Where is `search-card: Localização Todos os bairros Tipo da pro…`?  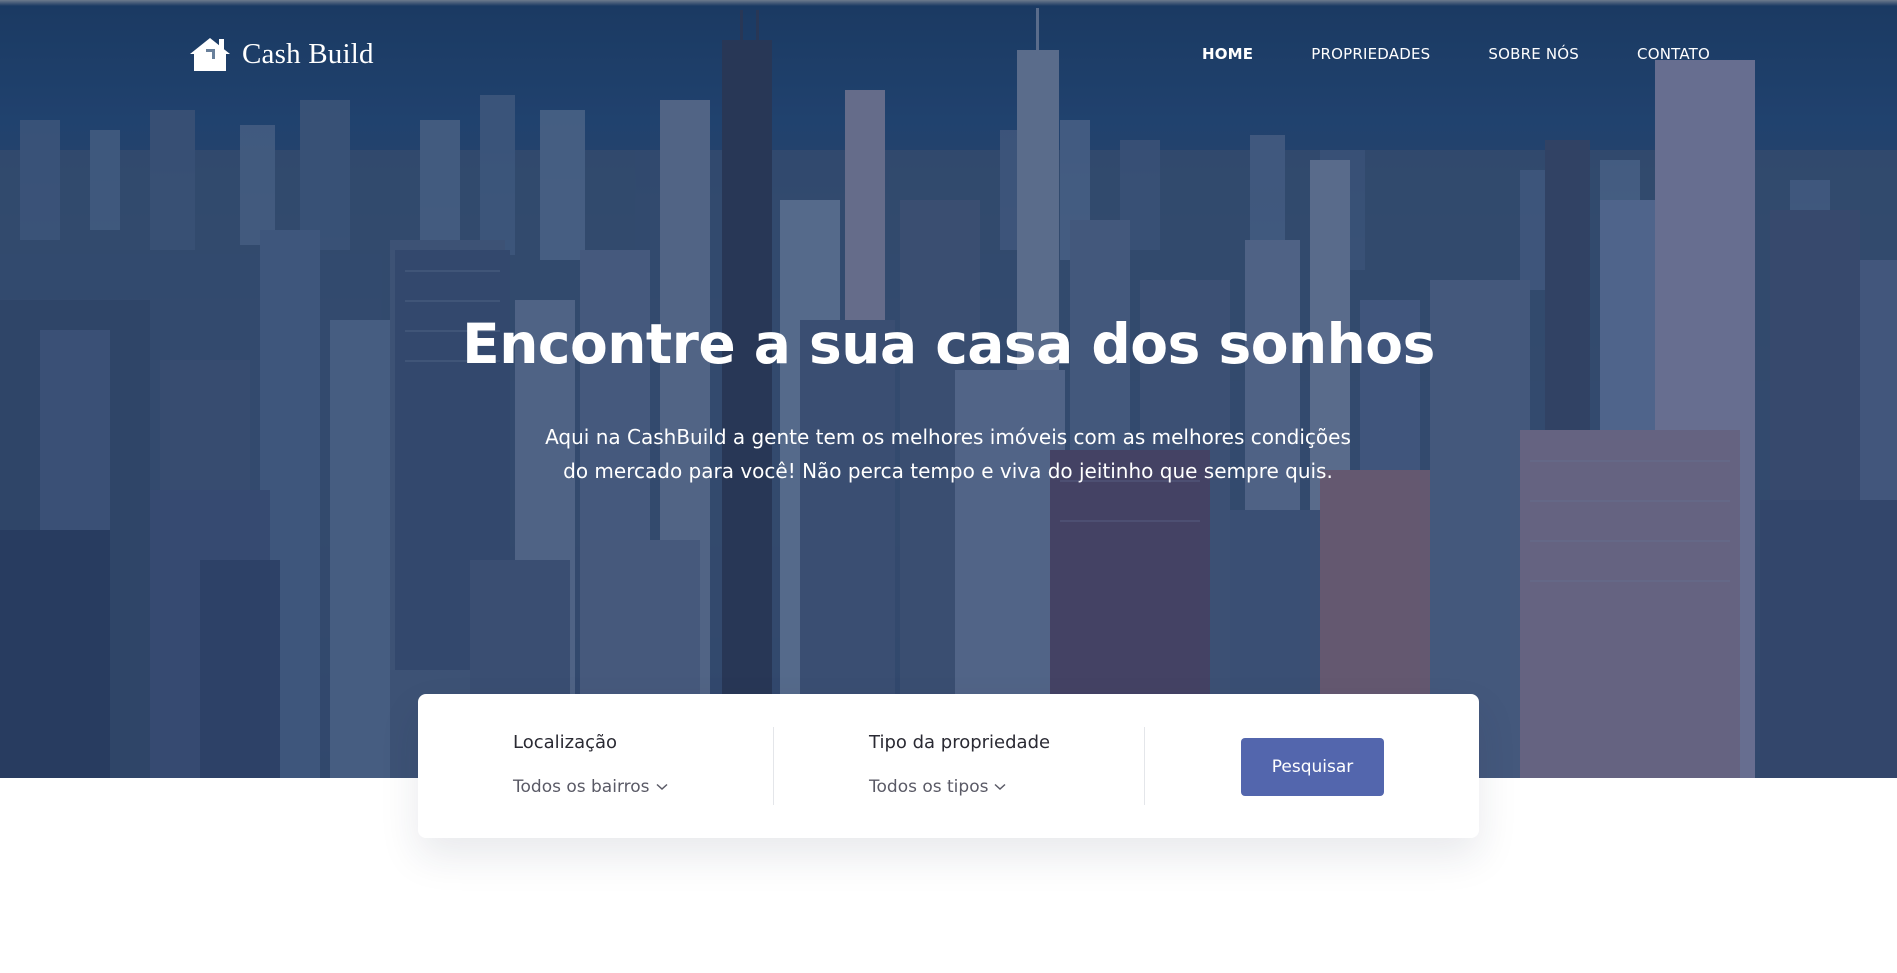 search-card: Localização Todos os bairros Tipo da pro… is located at coordinates (948, 766).